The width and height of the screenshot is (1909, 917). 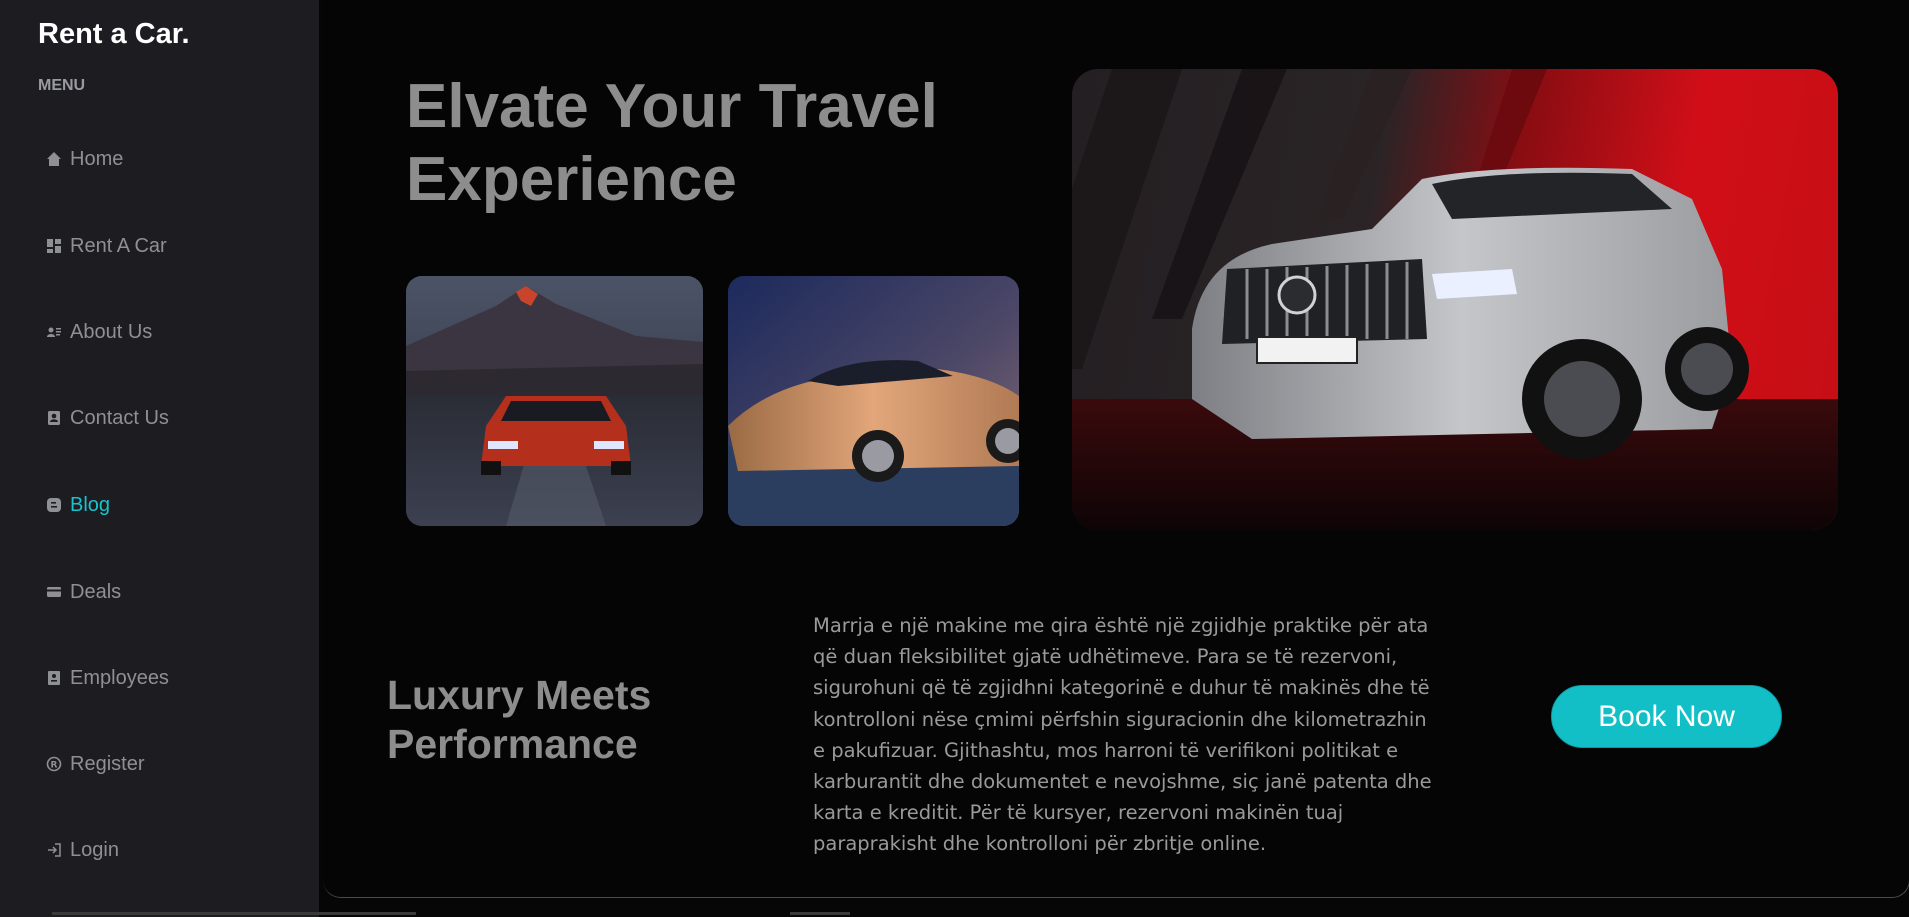 What do you see at coordinates (54, 159) in the screenshot?
I see `home-icon` at bounding box center [54, 159].